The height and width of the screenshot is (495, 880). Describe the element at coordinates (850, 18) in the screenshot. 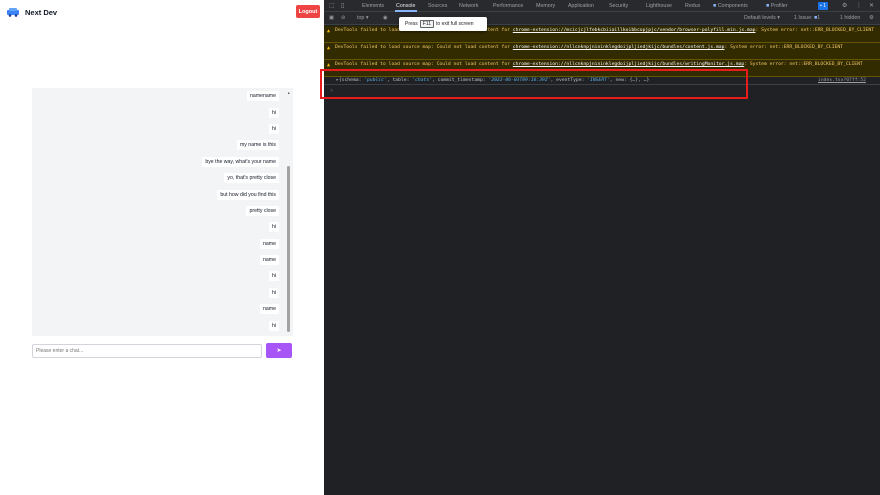

I see `hidden-count: 1 hidden` at that location.